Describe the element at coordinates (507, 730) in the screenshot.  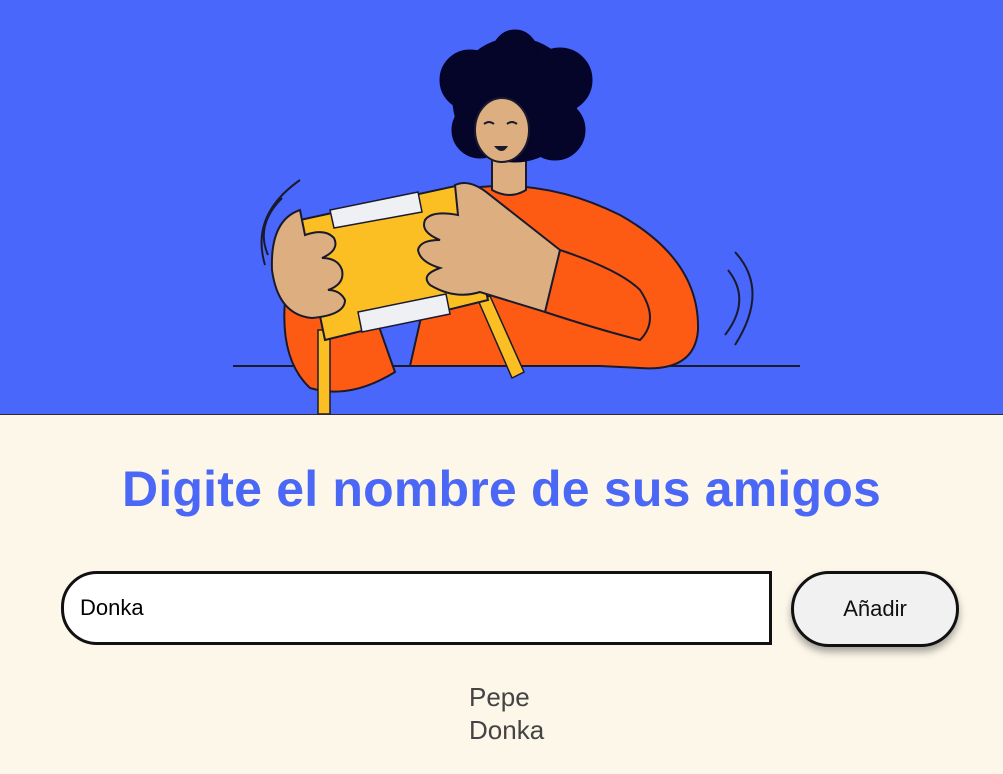
I see `list-item: Donka` at that location.